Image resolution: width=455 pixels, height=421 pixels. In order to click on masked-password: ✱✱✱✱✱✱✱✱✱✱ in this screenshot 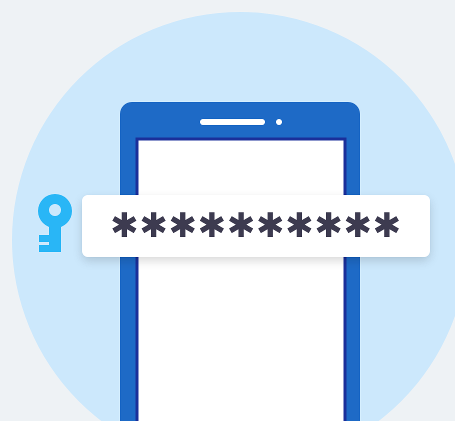, I will do `click(256, 226)`.